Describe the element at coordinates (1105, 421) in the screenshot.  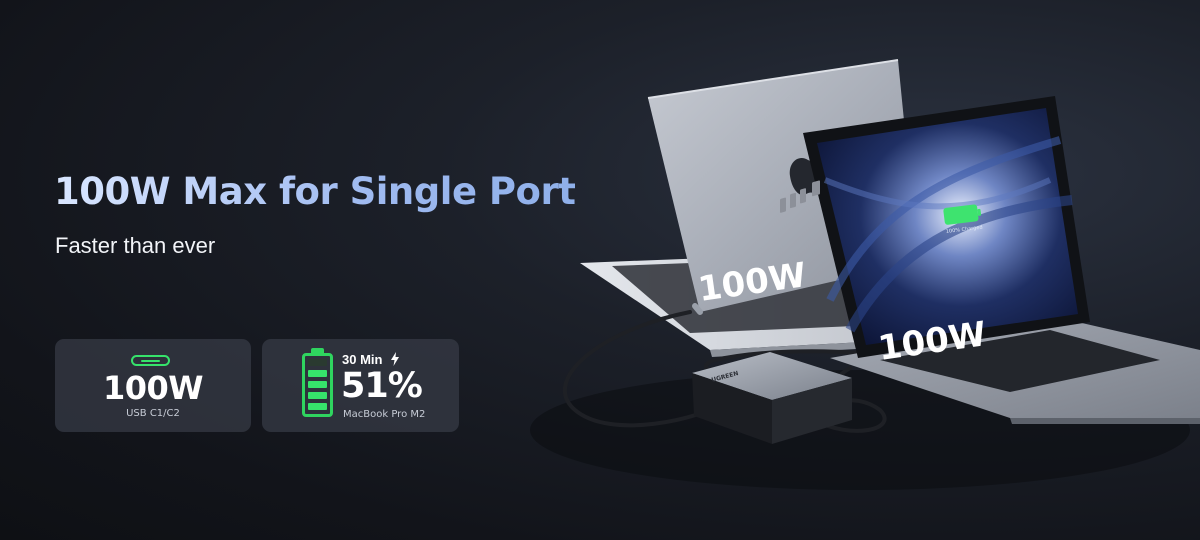
I see `laptop-front-edge` at that location.